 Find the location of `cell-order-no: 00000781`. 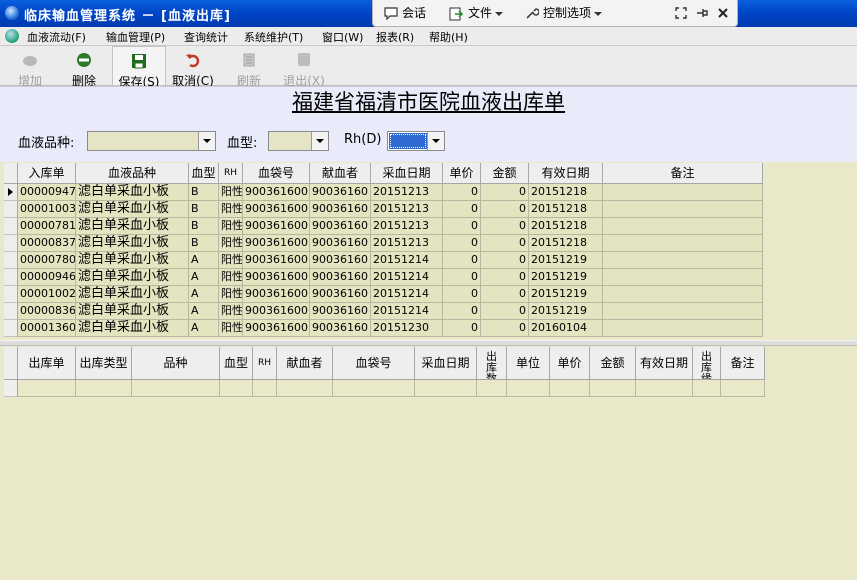

cell-order-no: 00000781 is located at coordinates (47, 226).